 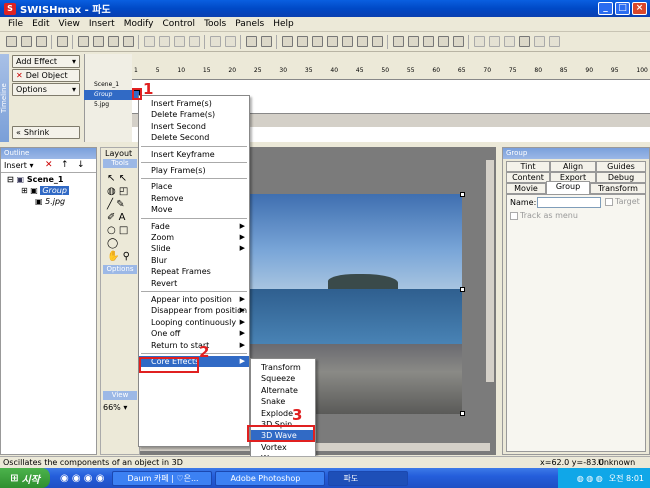 What do you see at coordinates (605, 8) in the screenshot?
I see `minimize-button: _` at bounding box center [605, 8].